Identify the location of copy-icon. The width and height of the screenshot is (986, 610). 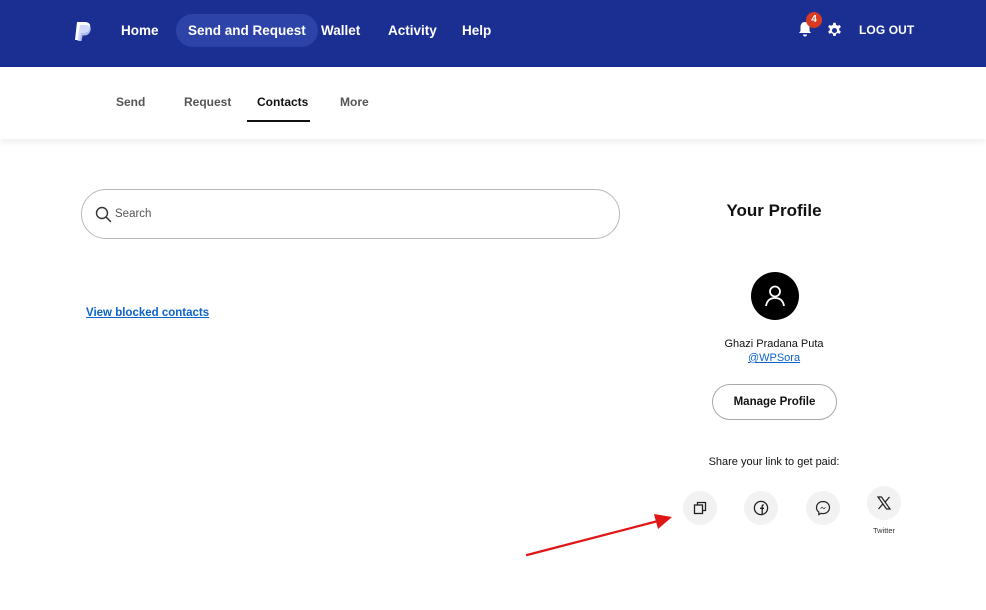
(700, 508).